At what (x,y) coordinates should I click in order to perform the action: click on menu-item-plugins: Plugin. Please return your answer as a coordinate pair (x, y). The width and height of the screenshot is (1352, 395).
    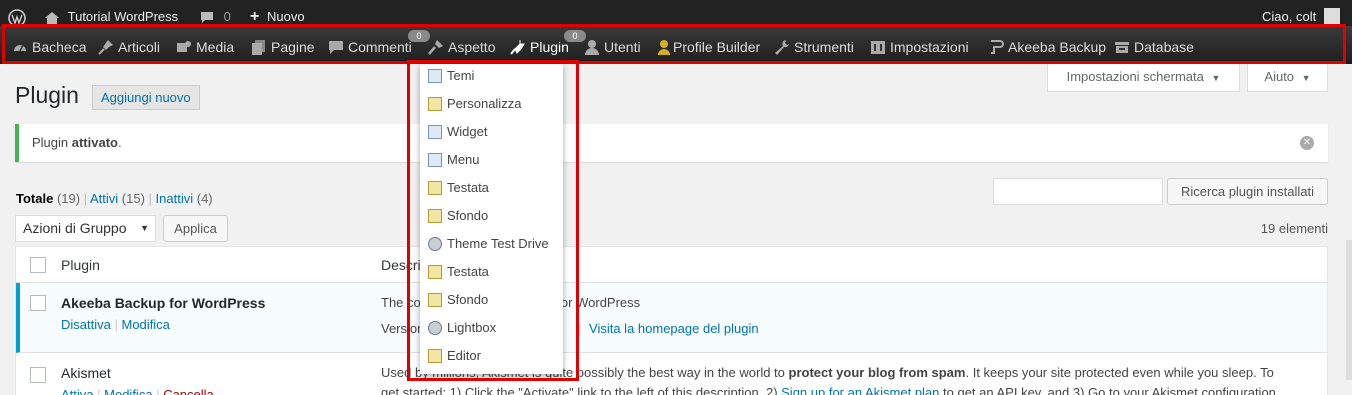
    Looking at the image, I should click on (539, 45).